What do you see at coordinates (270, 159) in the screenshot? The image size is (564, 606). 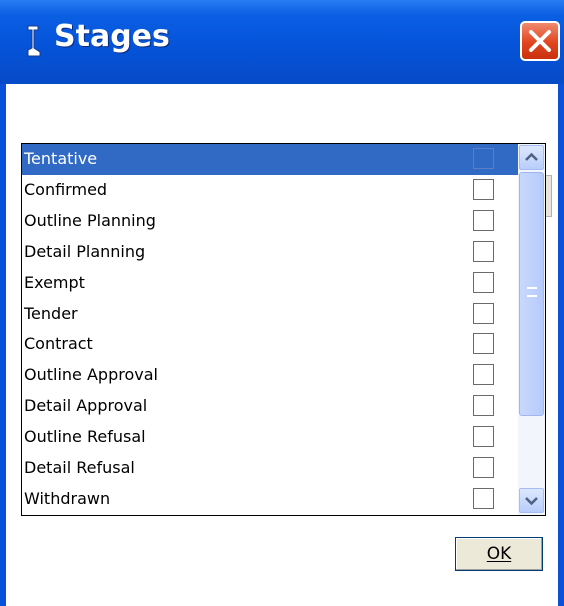 I see `list-item: Tentative` at bounding box center [270, 159].